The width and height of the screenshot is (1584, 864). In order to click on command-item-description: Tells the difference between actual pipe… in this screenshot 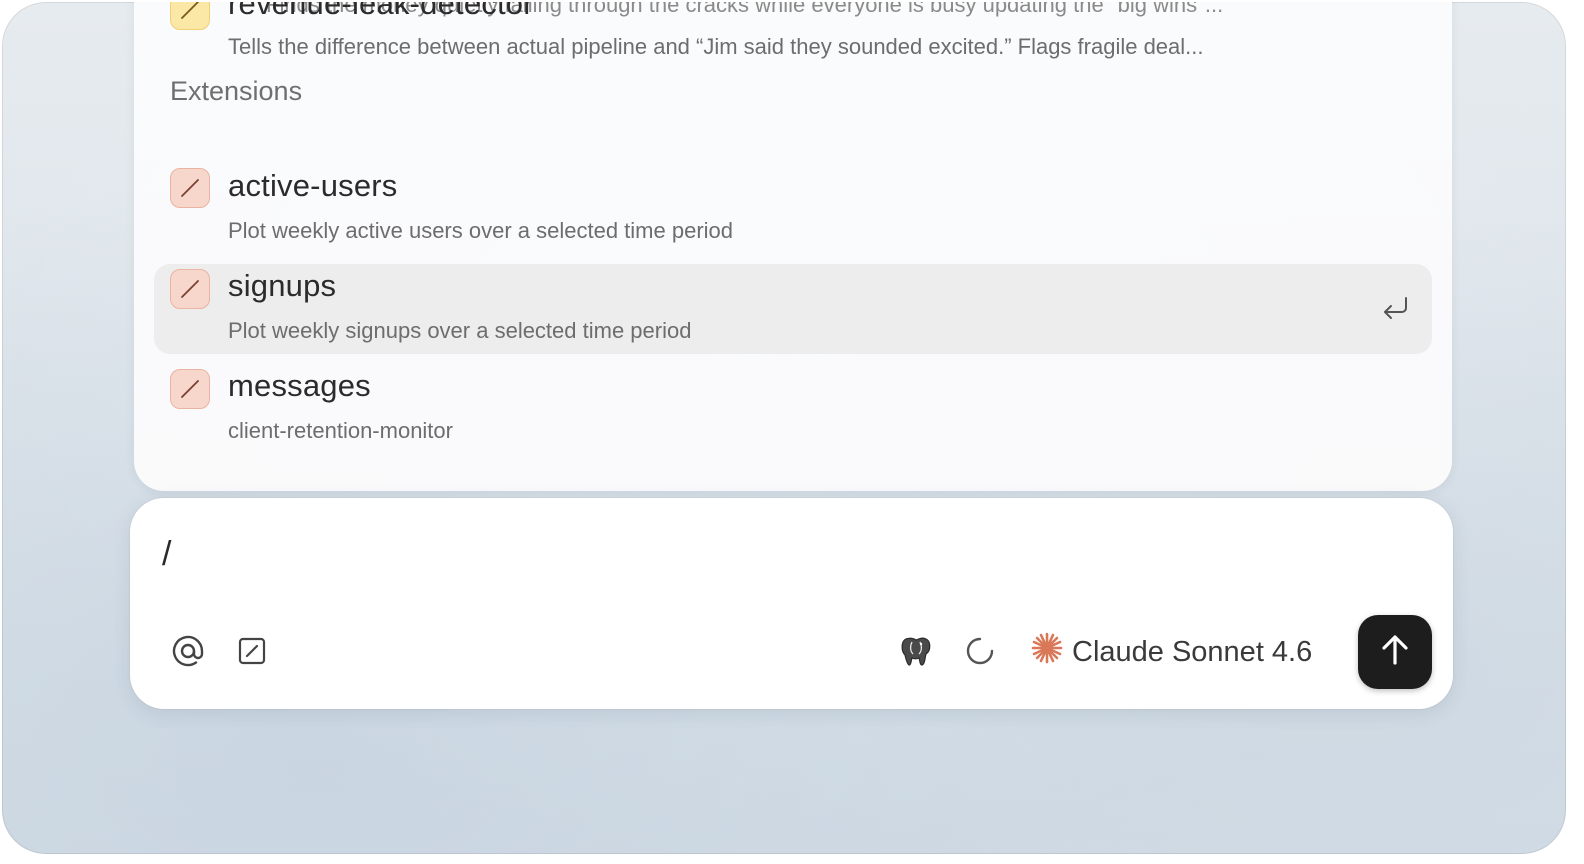, I will do `click(716, 46)`.